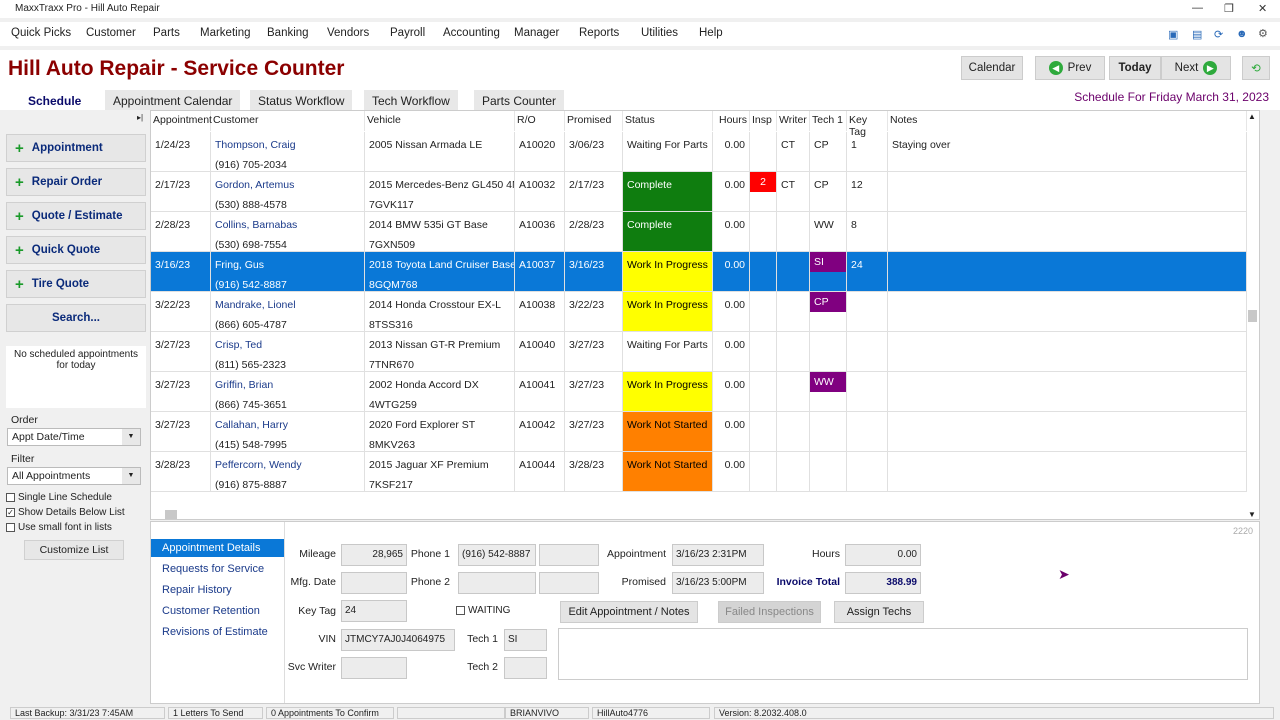 This screenshot has width=1280, height=720. I want to click on column-header: Hours, so click(731, 121).